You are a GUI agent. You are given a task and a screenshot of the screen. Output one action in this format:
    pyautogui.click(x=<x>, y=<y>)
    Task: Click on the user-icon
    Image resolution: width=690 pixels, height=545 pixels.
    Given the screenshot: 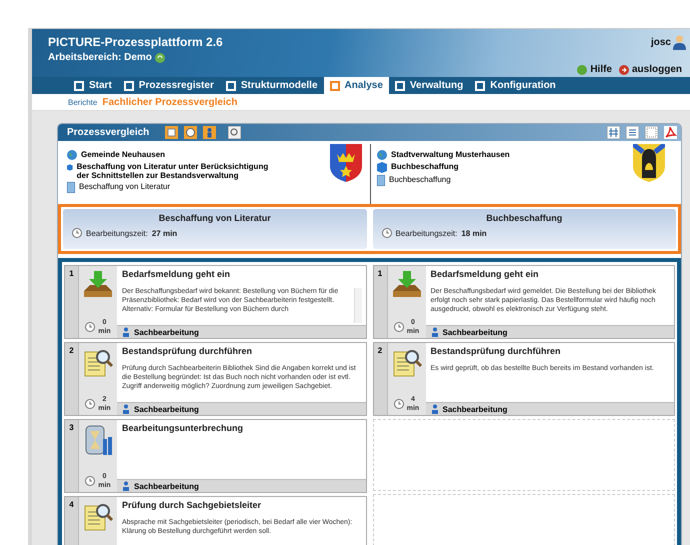 What is the action you would take?
    pyautogui.click(x=679, y=42)
    